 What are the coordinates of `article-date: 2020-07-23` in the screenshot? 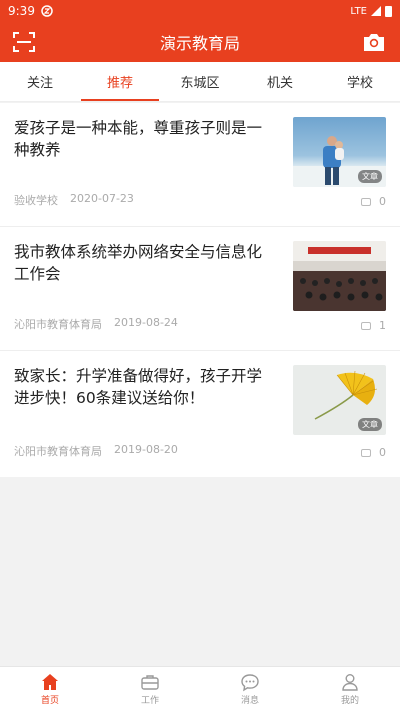 It's located at (102, 198).